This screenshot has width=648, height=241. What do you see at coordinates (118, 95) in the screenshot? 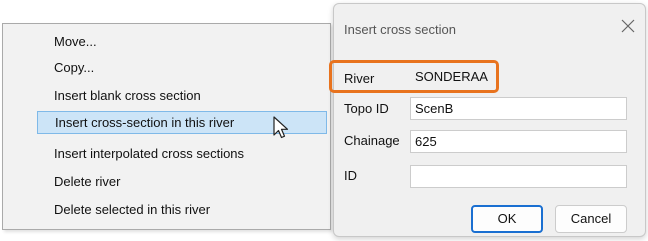
I see `menu-item-insert-blank-cross-section: Insert blank cross section` at bounding box center [118, 95].